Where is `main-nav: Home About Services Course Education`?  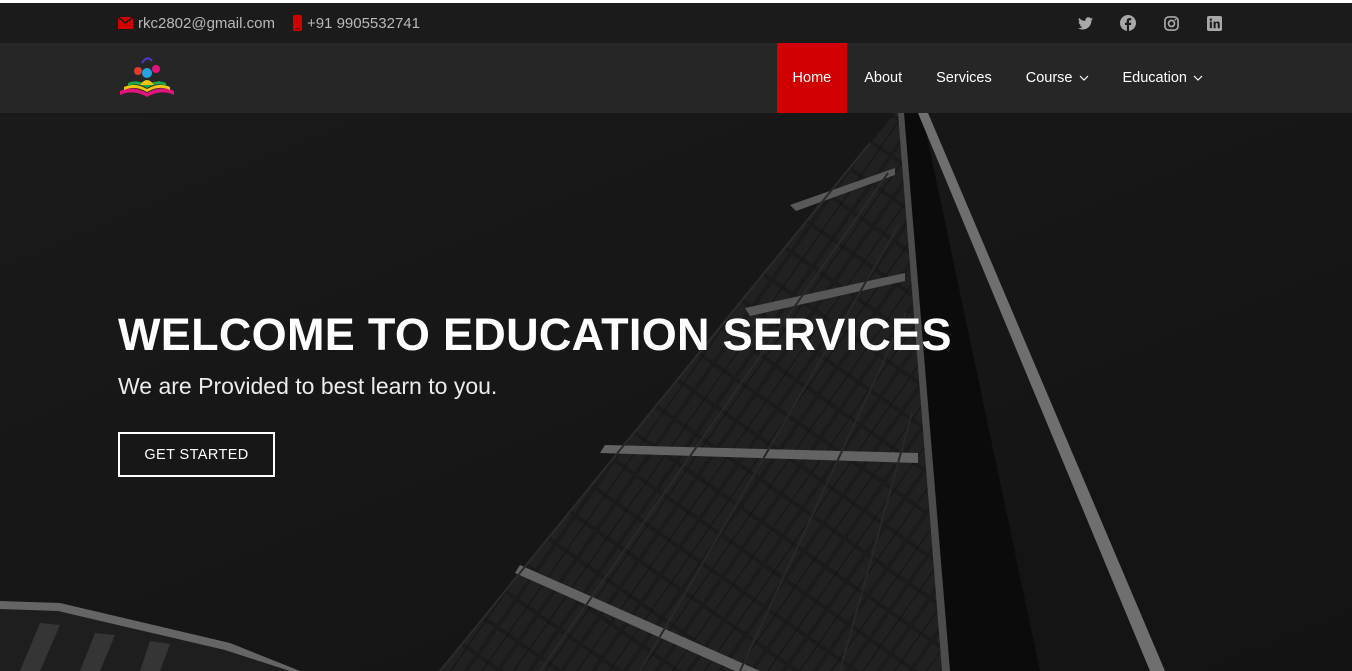 main-nav: Home About Services Course Education is located at coordinates (998, 78).